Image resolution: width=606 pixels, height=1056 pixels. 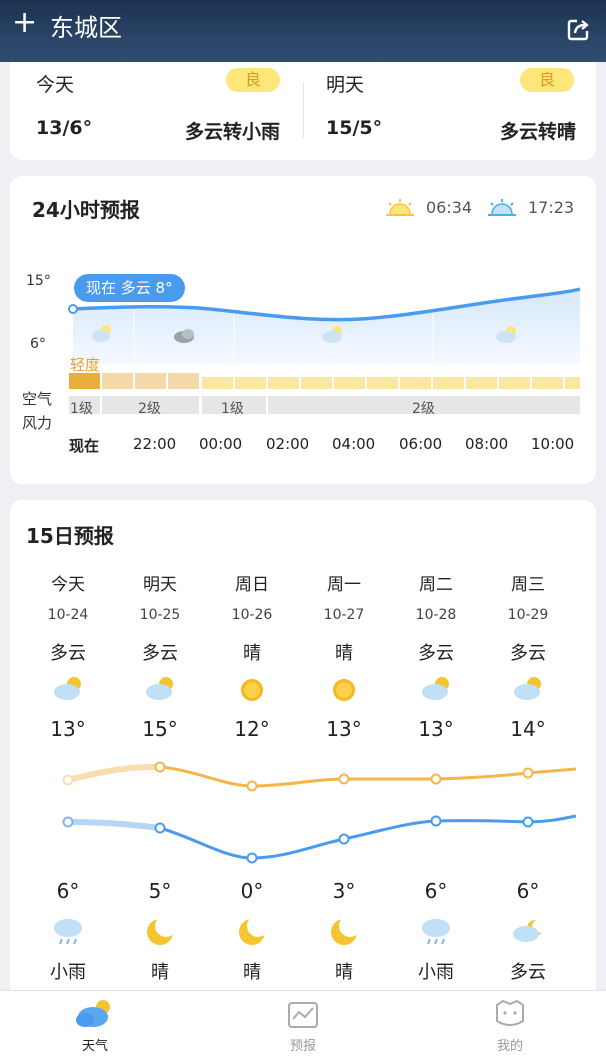 What do you see at coordinates (368, 776) in the screenshot?
I see `high-temp-line` at bounding box center [368, 776].